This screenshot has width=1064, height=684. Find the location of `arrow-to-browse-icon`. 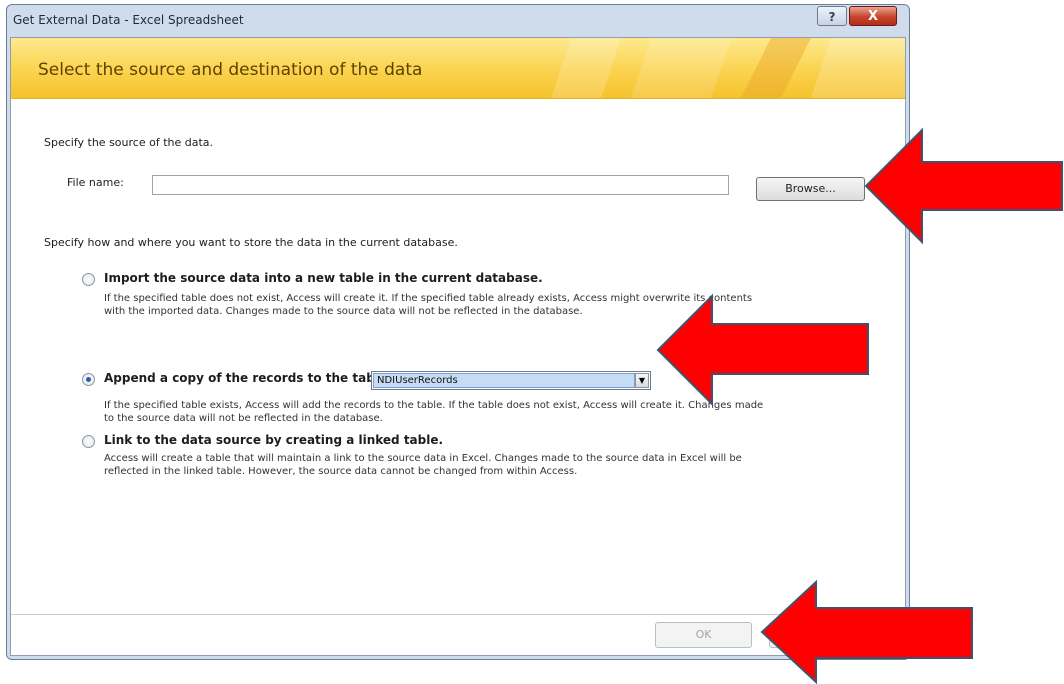

arrow-to-browse-icon is located at coordinates (963, 186).